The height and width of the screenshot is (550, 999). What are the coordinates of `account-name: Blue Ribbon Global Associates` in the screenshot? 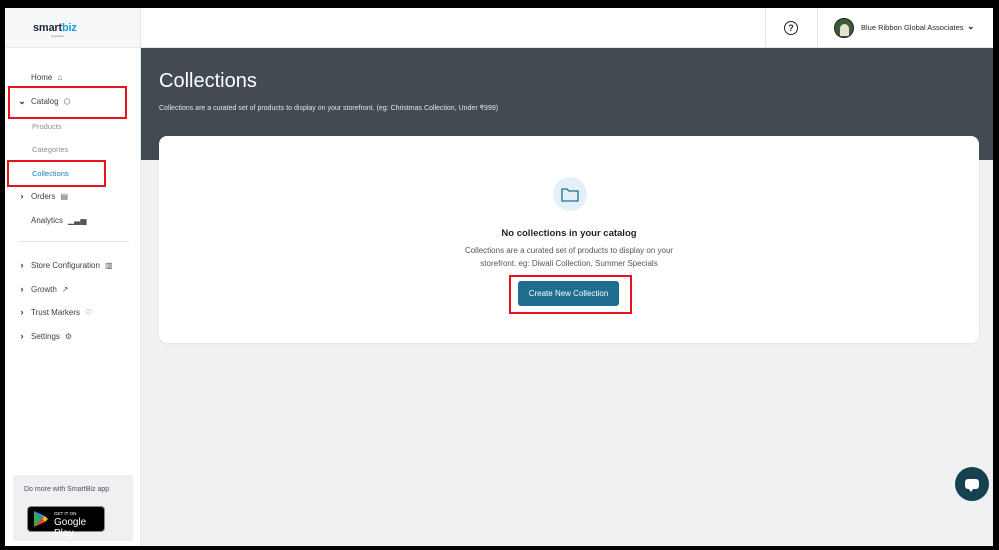 It's located at (912, 27).